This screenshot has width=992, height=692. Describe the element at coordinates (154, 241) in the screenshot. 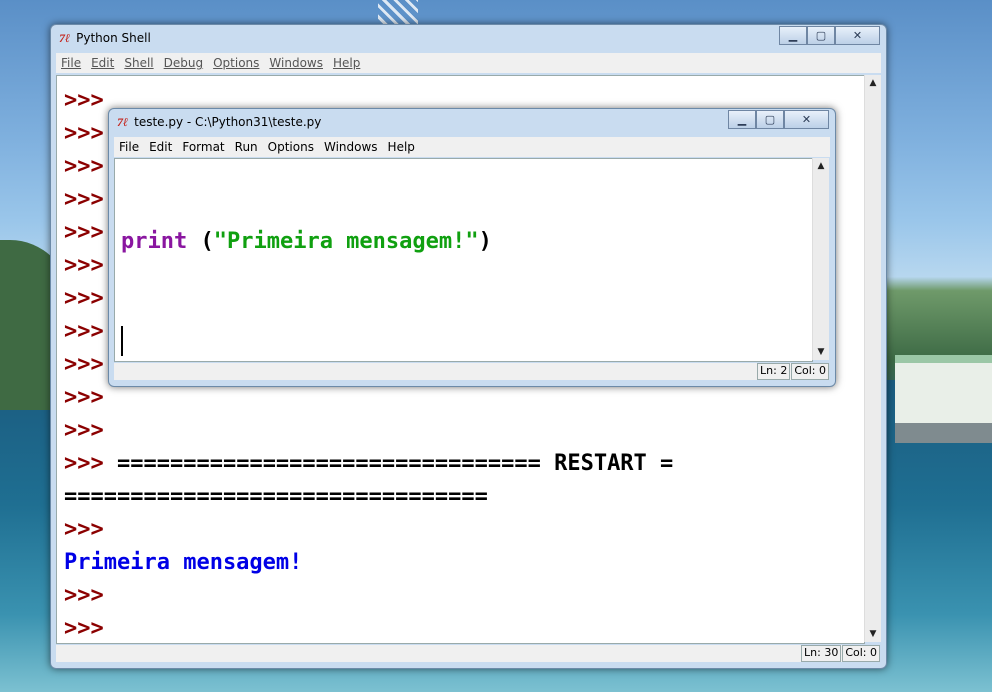

I see `code-keyword: print` at that location.